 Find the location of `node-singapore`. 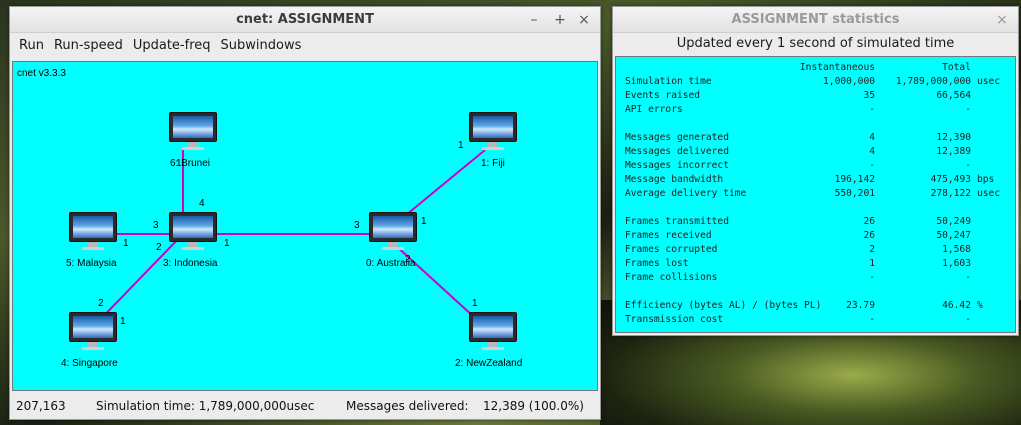

node-singapore is located at coordinates (93, 332).